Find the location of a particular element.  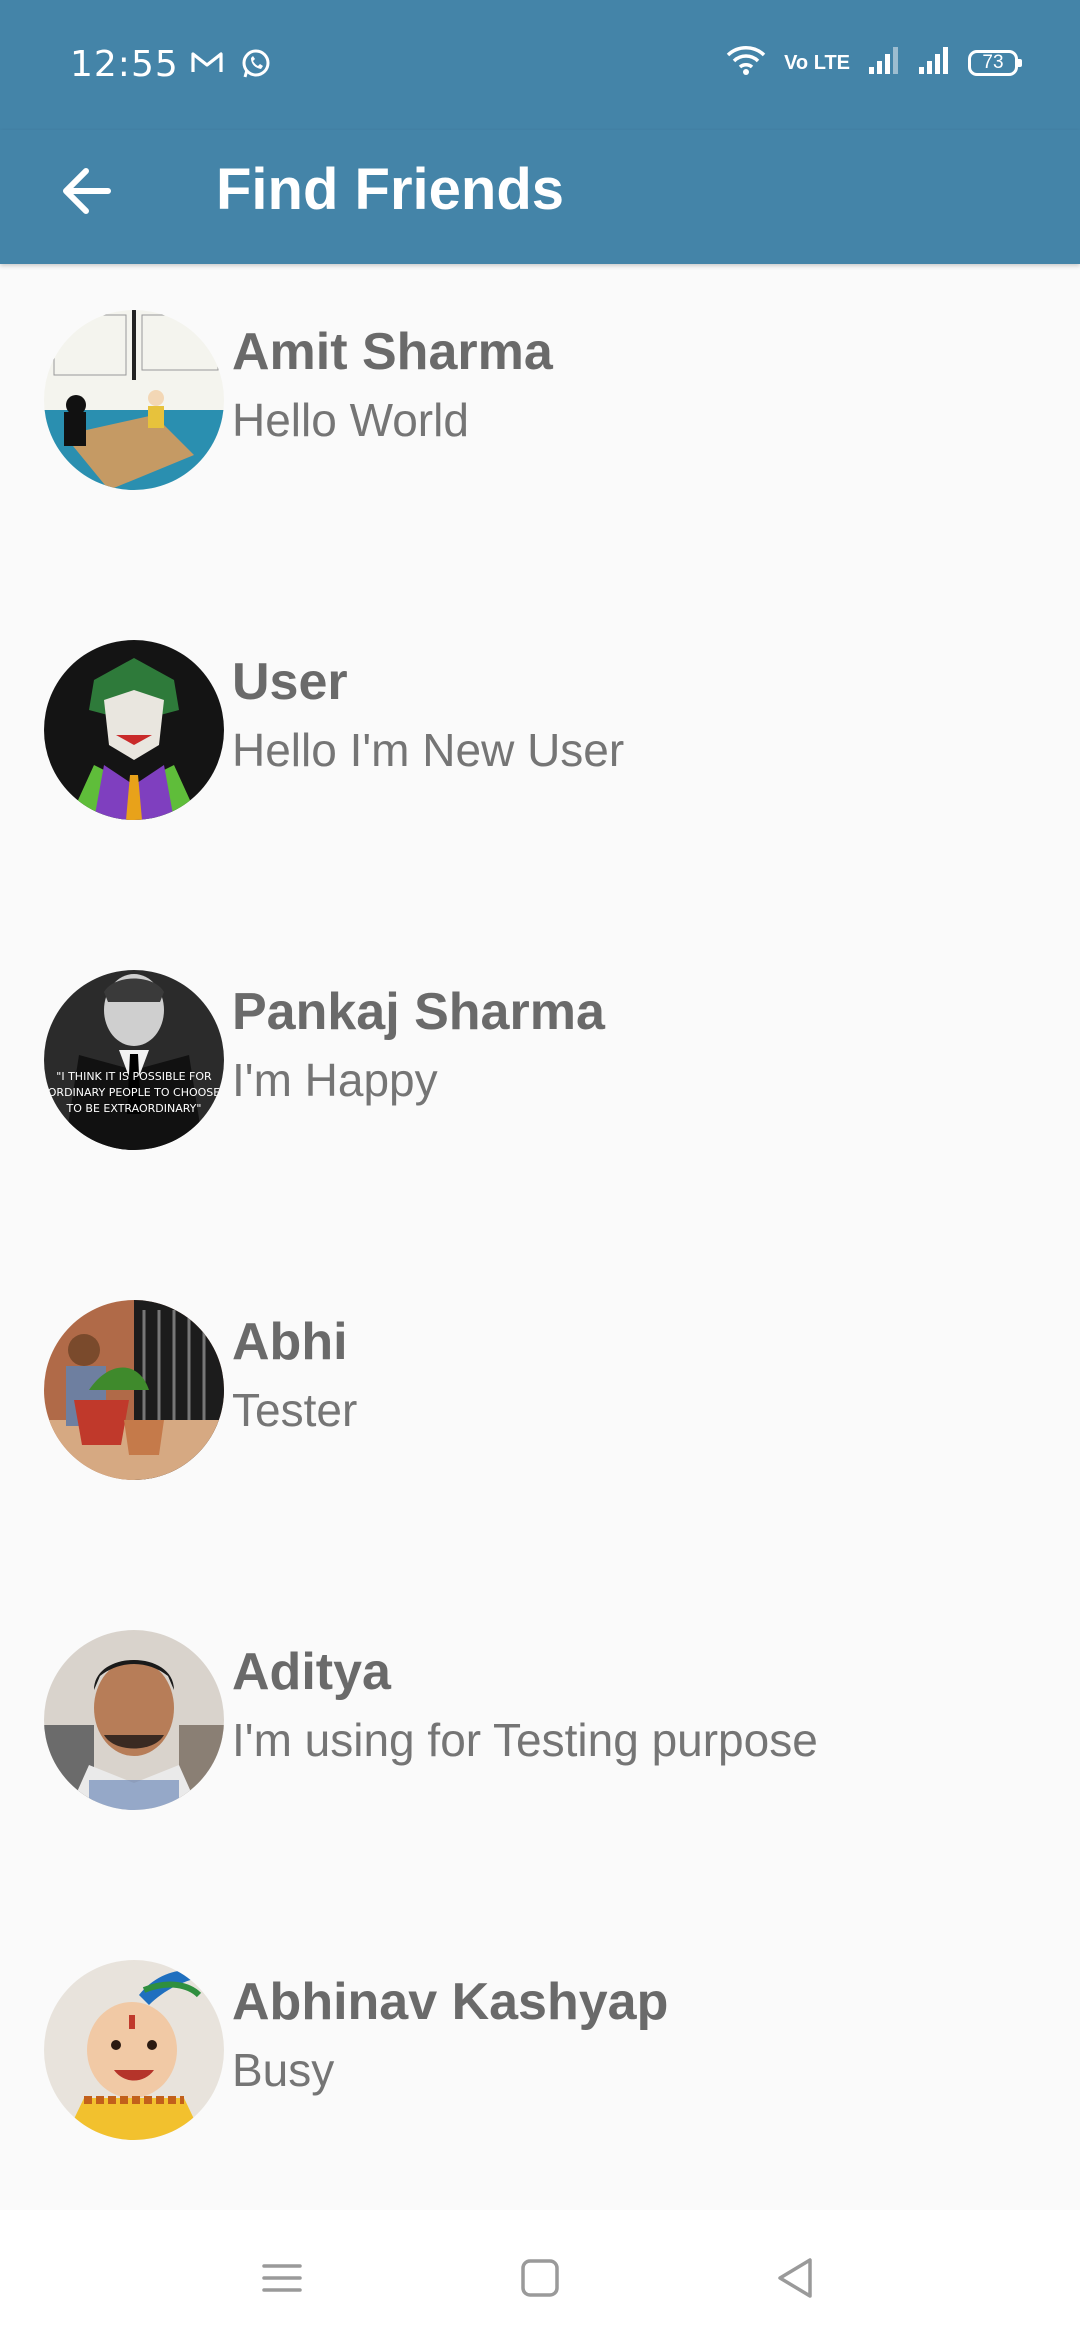

back-triangle-icon is located at coordinates (795, 2278).